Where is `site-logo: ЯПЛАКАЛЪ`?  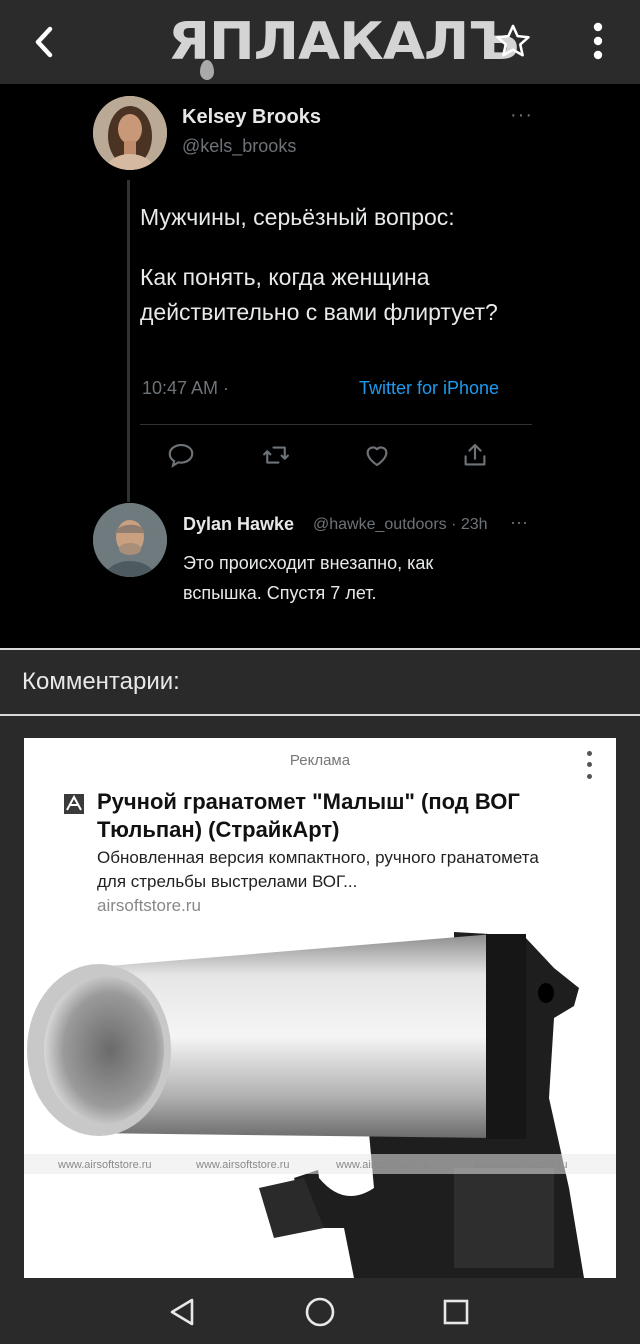 site-logo: ЯПЛАКАЛЪ is located at coordinates (344, 45).